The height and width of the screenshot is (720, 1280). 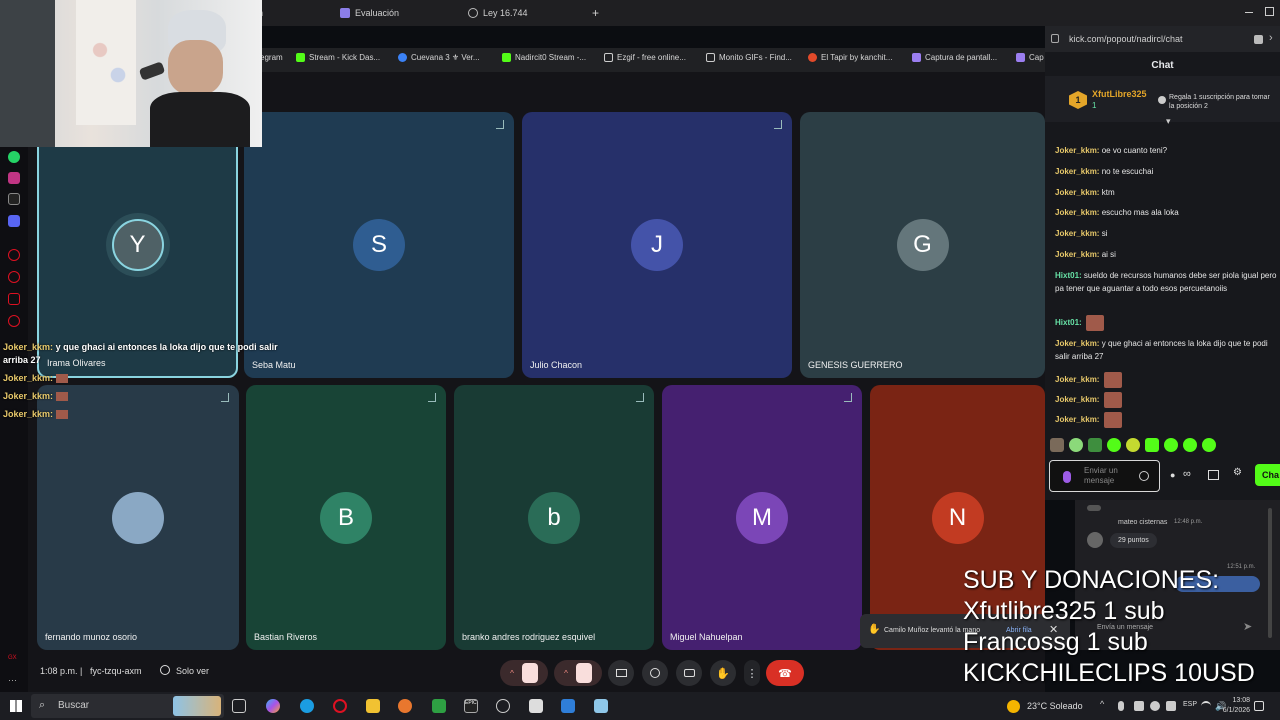 I want to click on copilot-icon, so click(x=273, y=706).